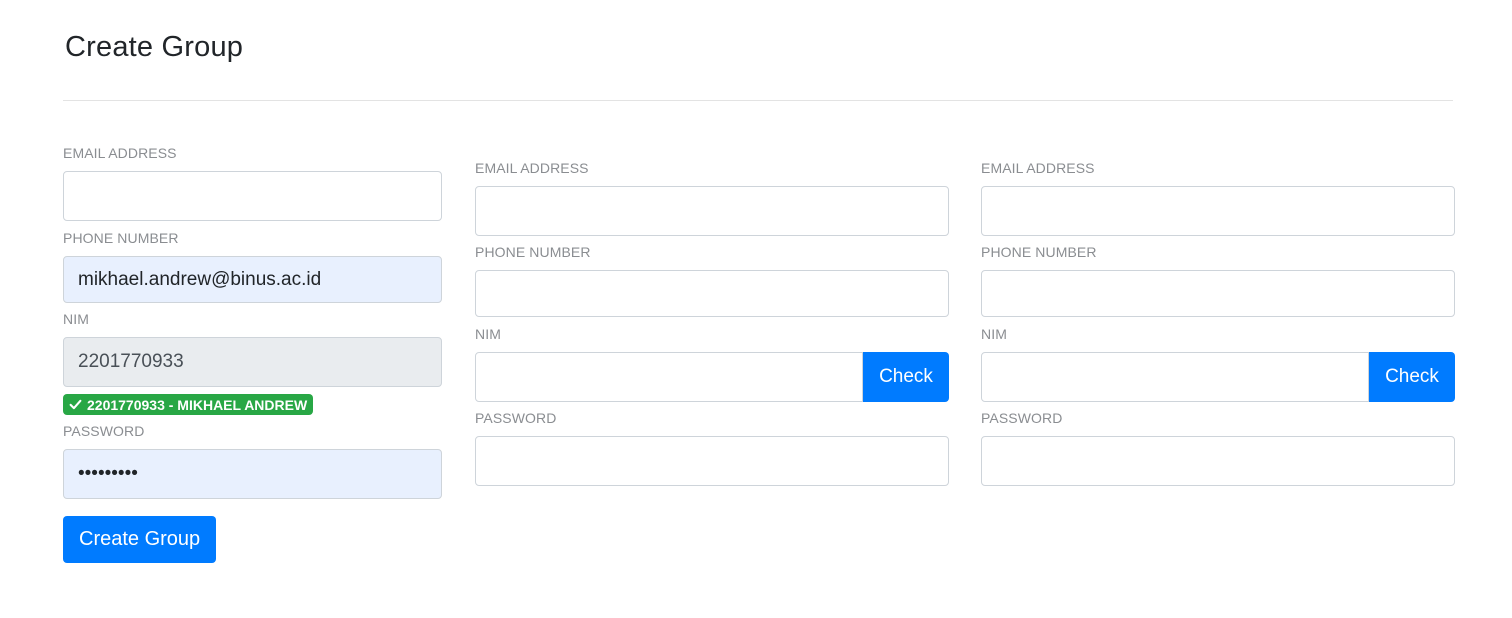 The width and height of the screenshot is (1512, 618). Describe the element at coordinates (669, 377) in the screenshot. I see `member-2-nim-input` at that location.